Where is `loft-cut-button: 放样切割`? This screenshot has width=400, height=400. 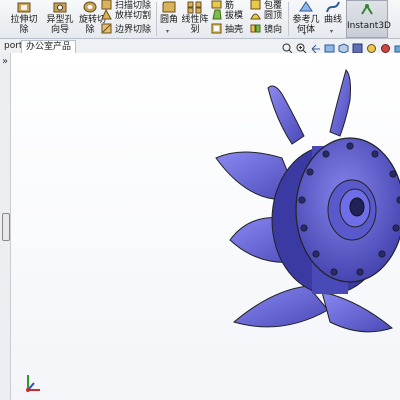 loft-cut-button: 放样切割 is located at coordinates (126, 14).